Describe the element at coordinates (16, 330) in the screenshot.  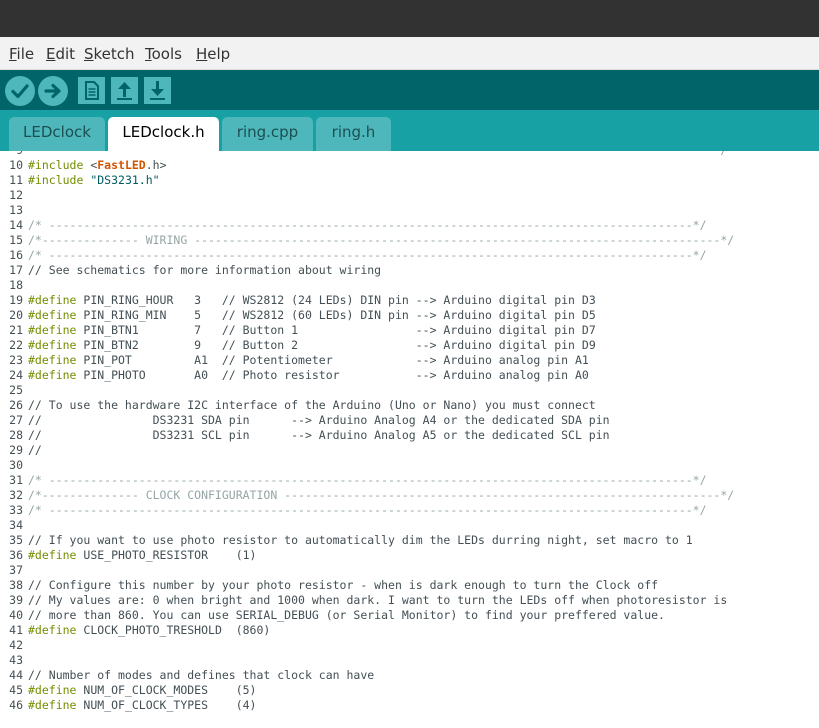
I see `line-number: 21` at that location.